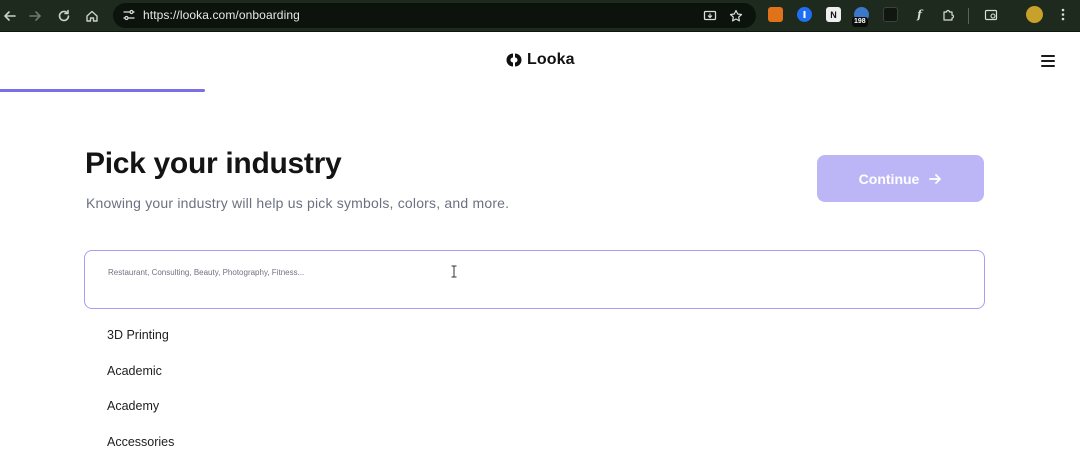 This screenshot has height=472, width=1080. I want to click on reload-icon, so click(64, 16).